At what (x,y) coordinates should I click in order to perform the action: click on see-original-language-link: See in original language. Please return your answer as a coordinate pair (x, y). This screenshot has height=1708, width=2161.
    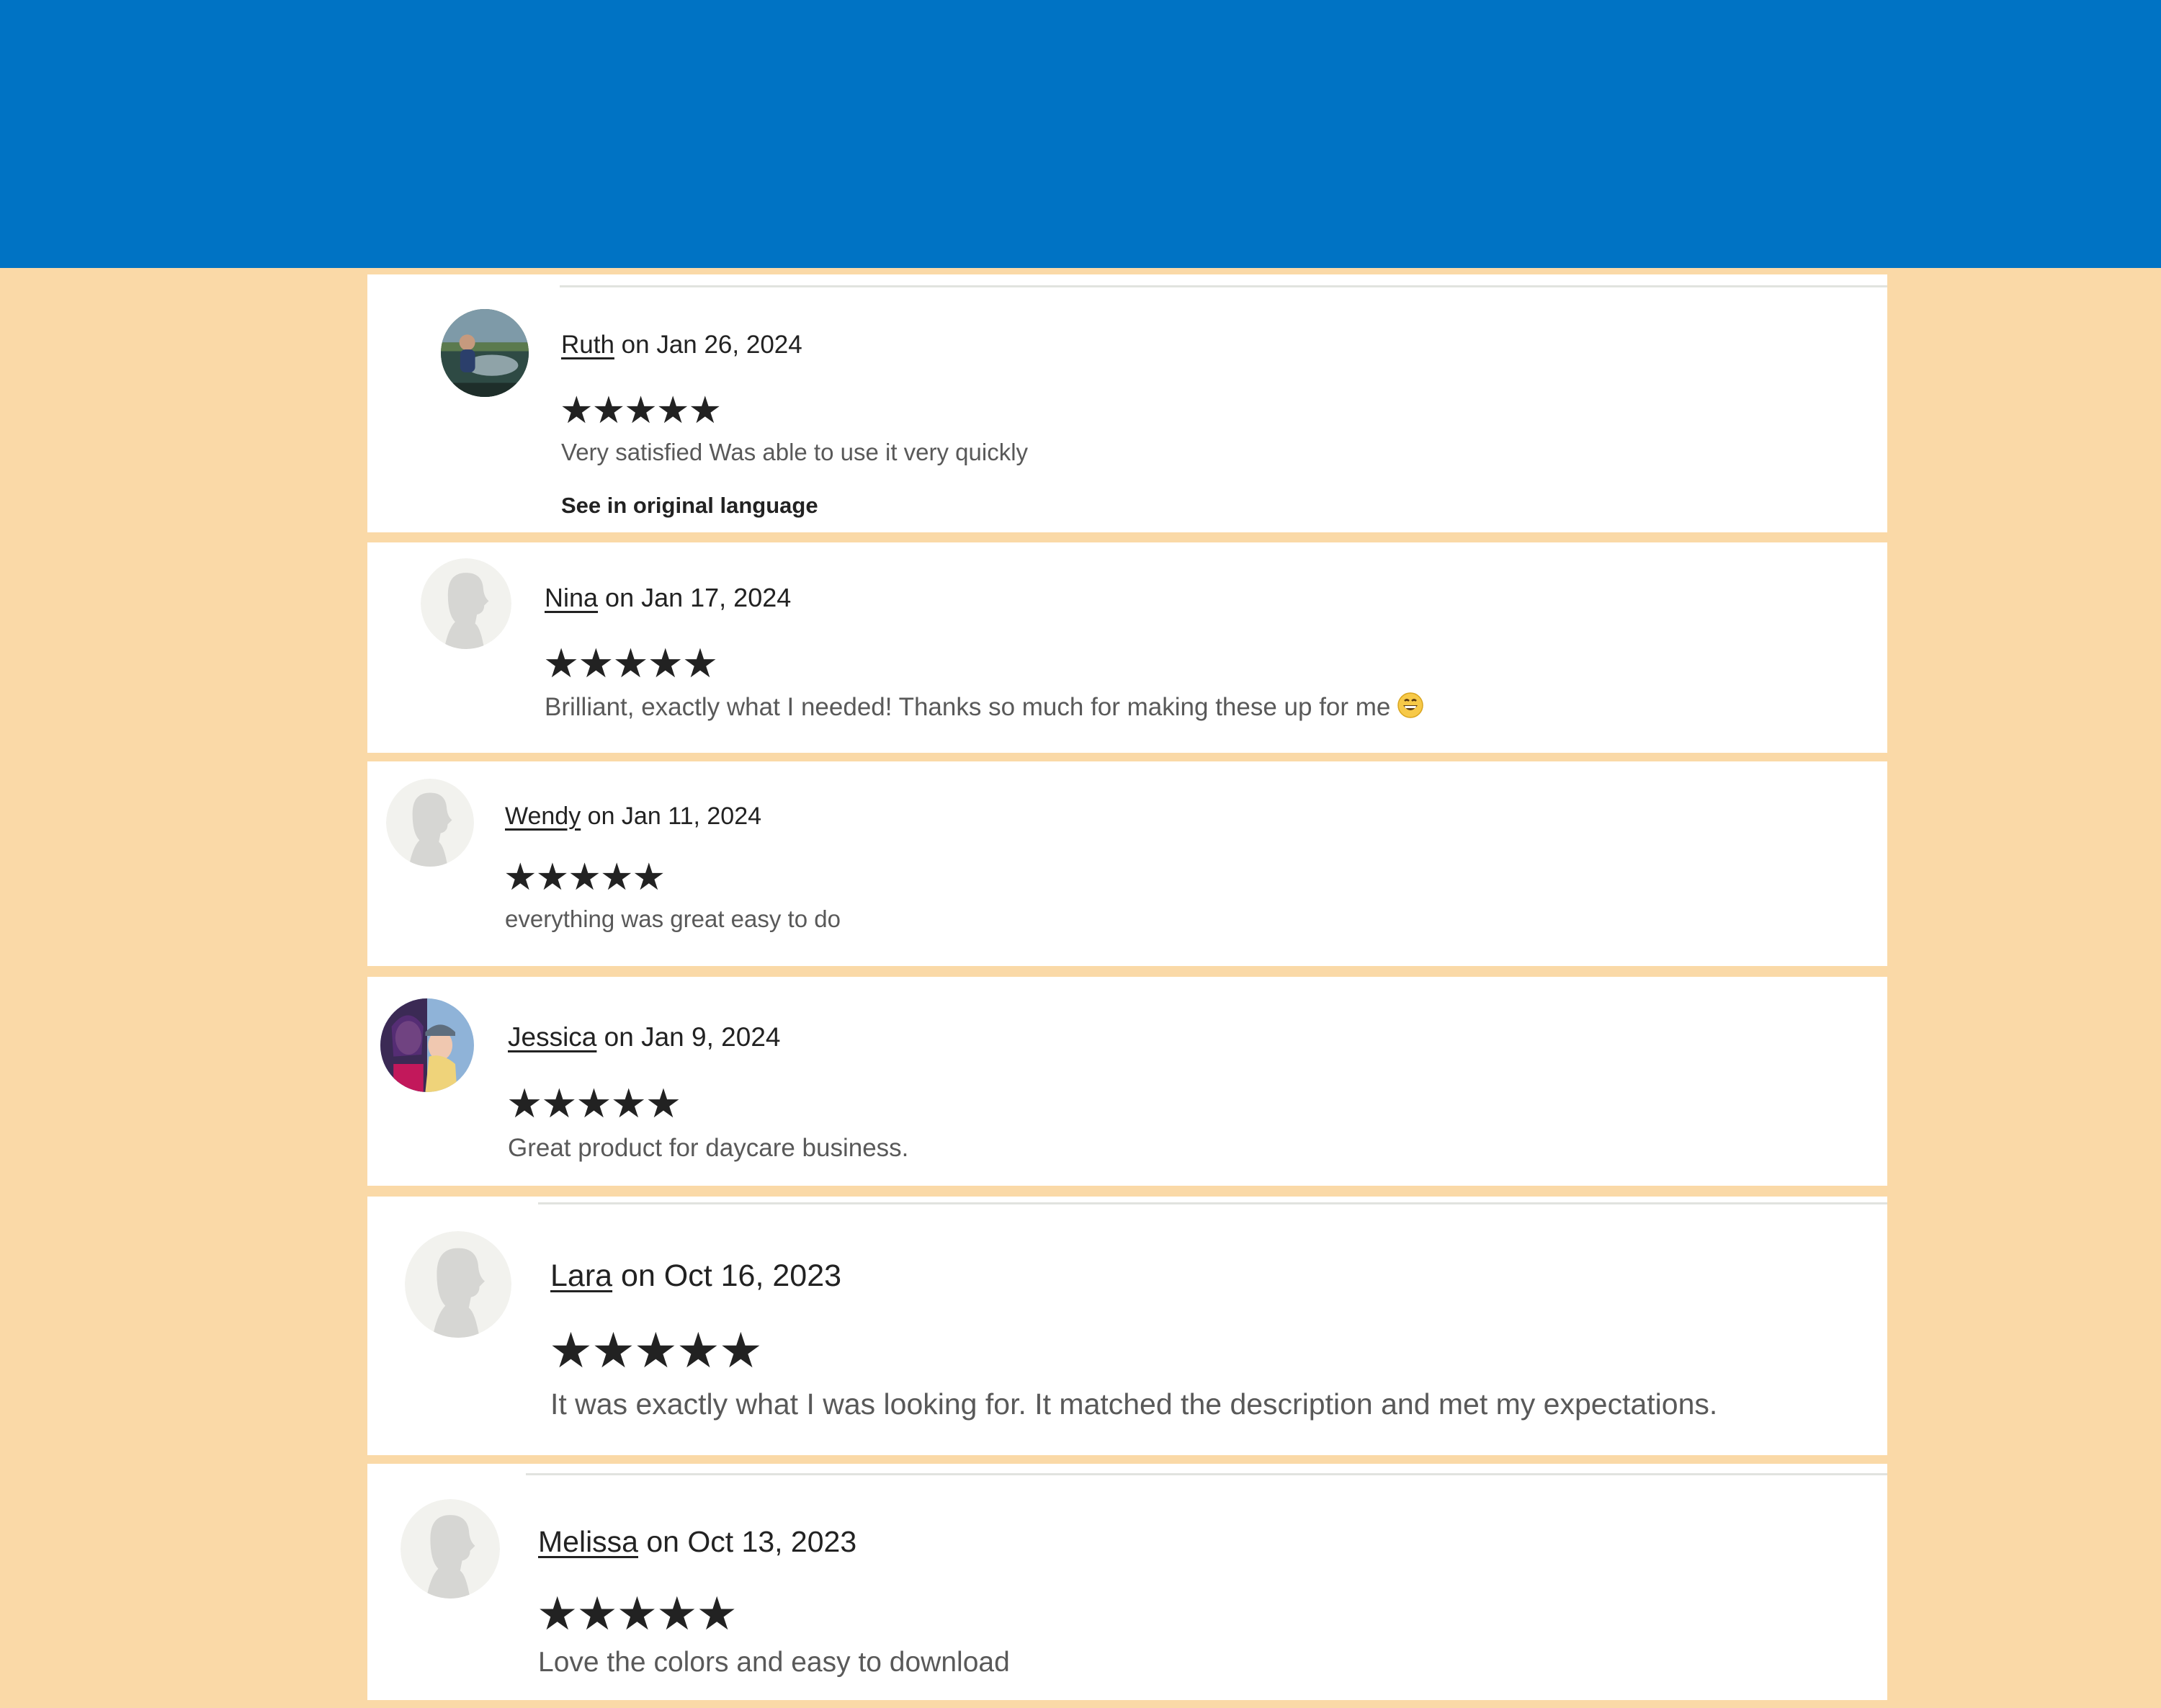
    Looking at the image, I should click on (690, 506).